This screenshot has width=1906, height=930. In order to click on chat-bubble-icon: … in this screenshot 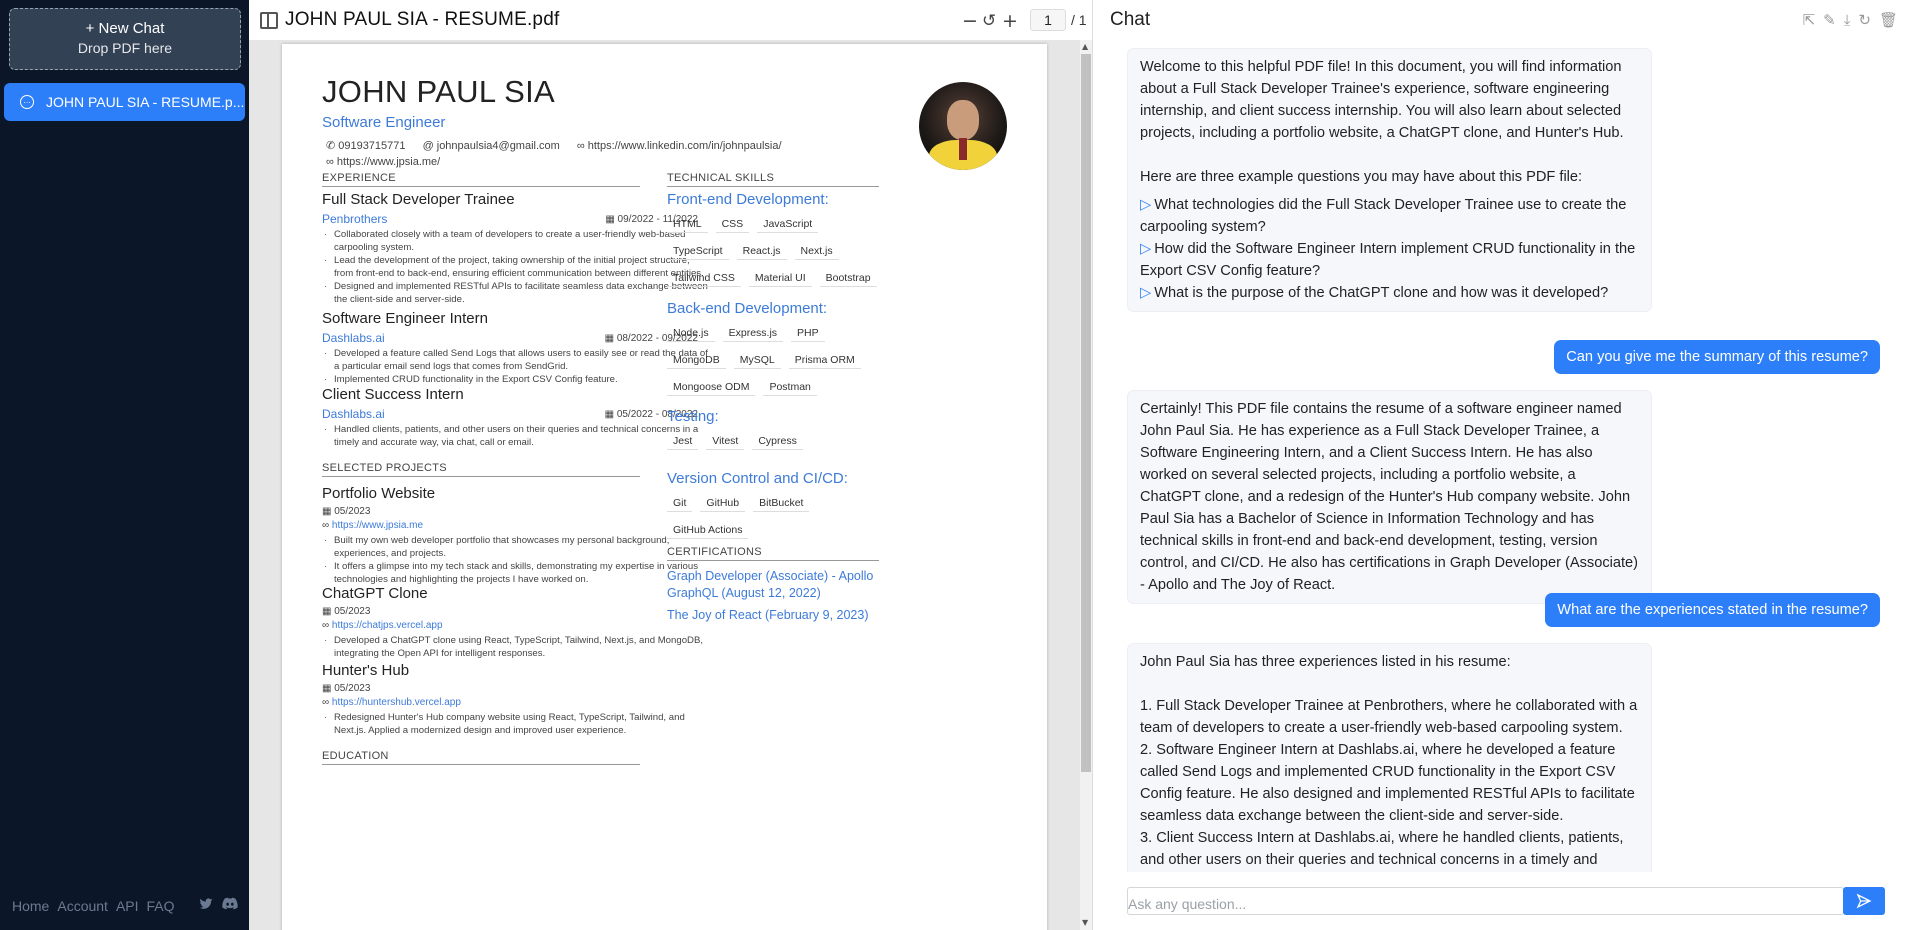, I will do `click(27, 102)`.